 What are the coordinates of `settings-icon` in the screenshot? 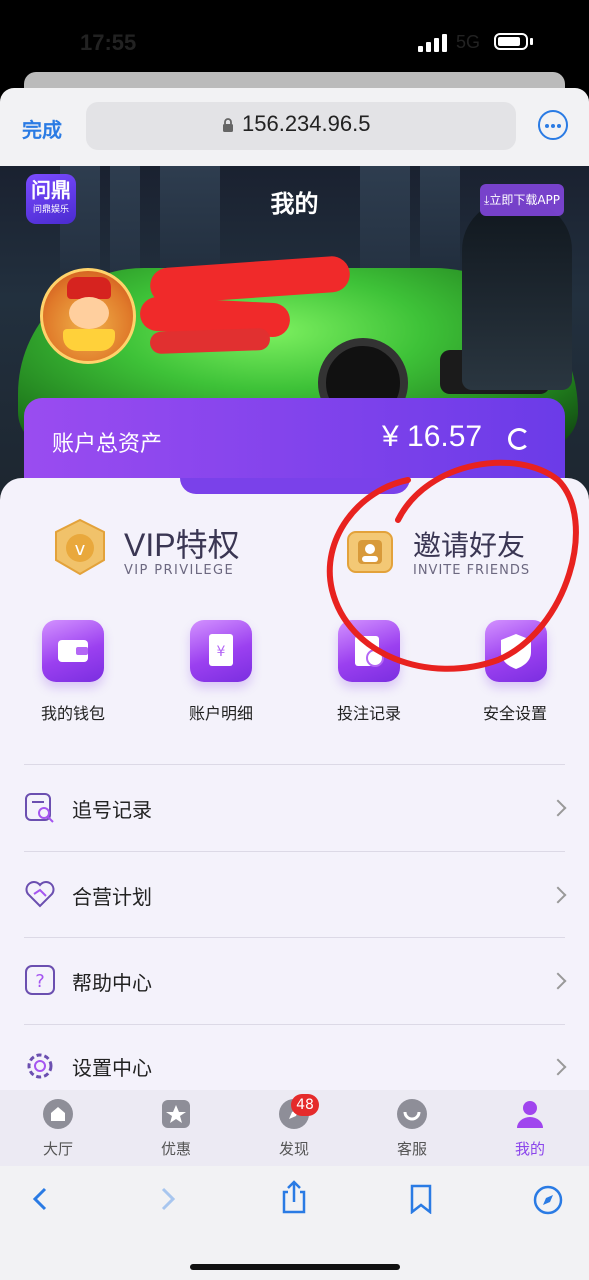 It's located at (40, 1066).